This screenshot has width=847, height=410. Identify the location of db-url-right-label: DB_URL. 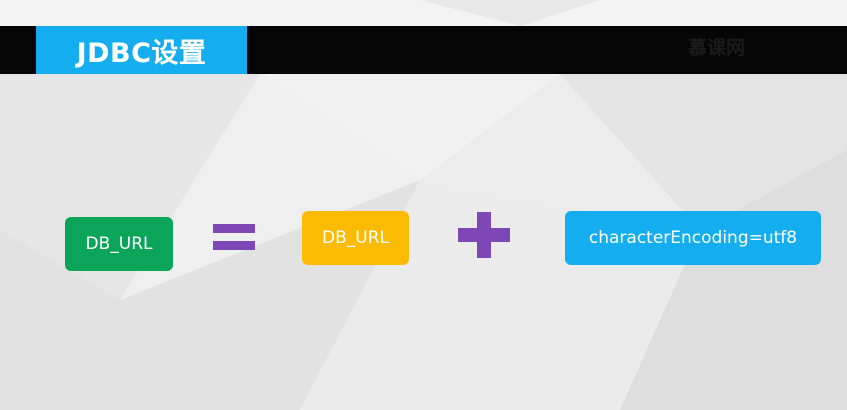
(355, 238).